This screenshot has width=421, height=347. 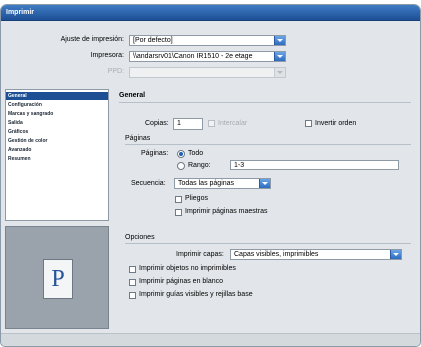 What do you see at coordinates (181, 281) in the screenshot?
I see `blank-pages-label: Imprimir páginas en blanco` at bounding box center [181, 281].